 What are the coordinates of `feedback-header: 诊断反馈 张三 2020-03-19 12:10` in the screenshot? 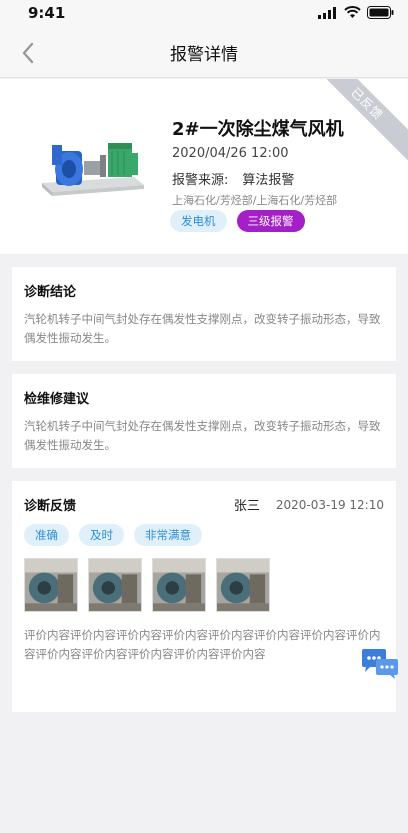 It's located at (204, 505).